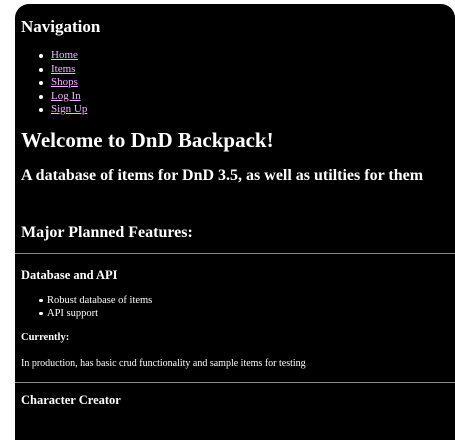 This screenshot has height=440, width=455. Describe the element at coordinates (247, 83) in the screenshot. I see `nav-item-shops: Shops` at that location.